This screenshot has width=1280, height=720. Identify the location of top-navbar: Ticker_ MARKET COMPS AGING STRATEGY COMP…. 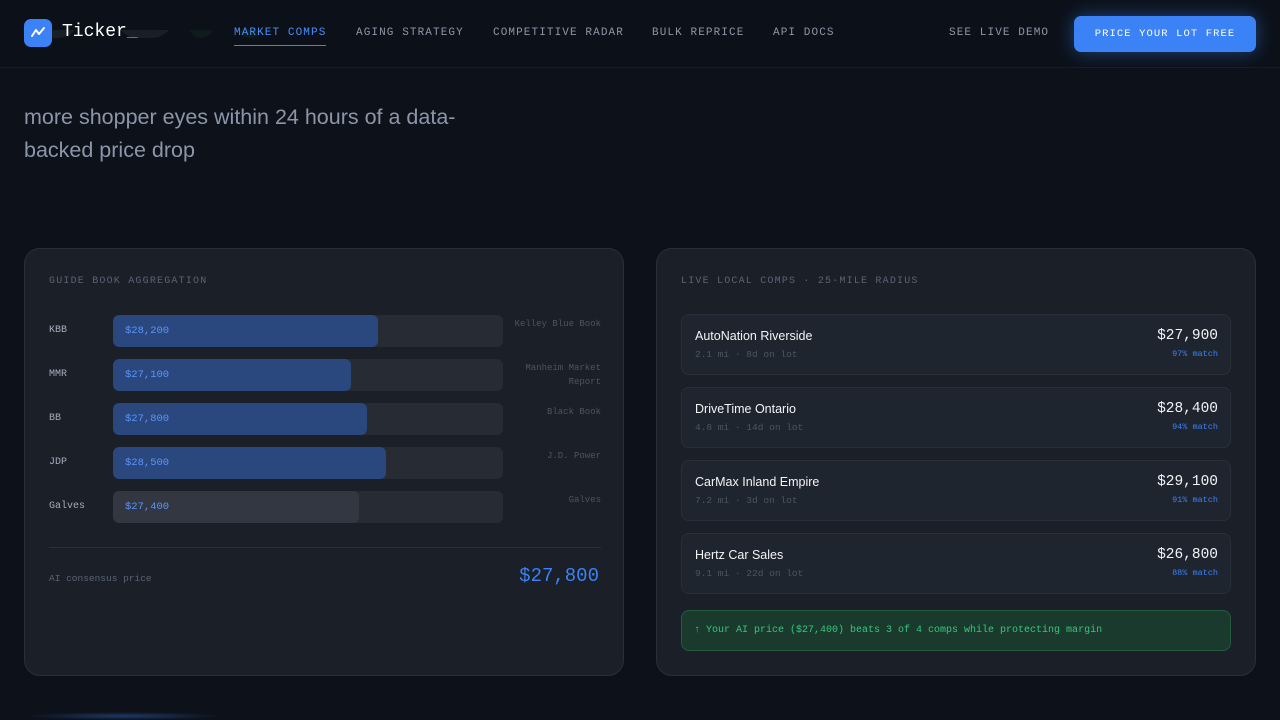
(640, 34).